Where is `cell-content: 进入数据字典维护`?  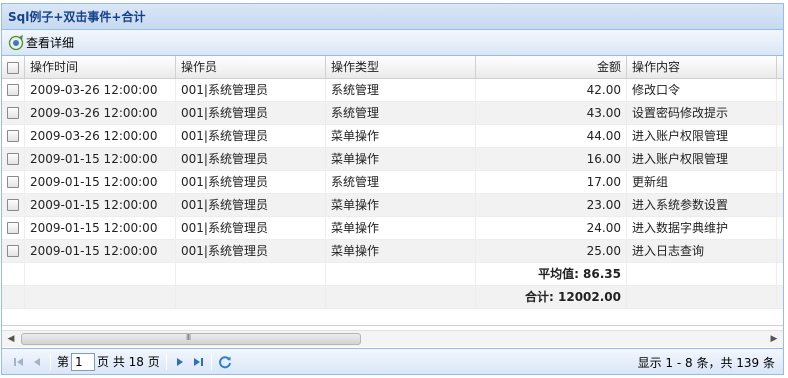 cell-content: 进入数据字典维护 is located at coordinates (702, 228).